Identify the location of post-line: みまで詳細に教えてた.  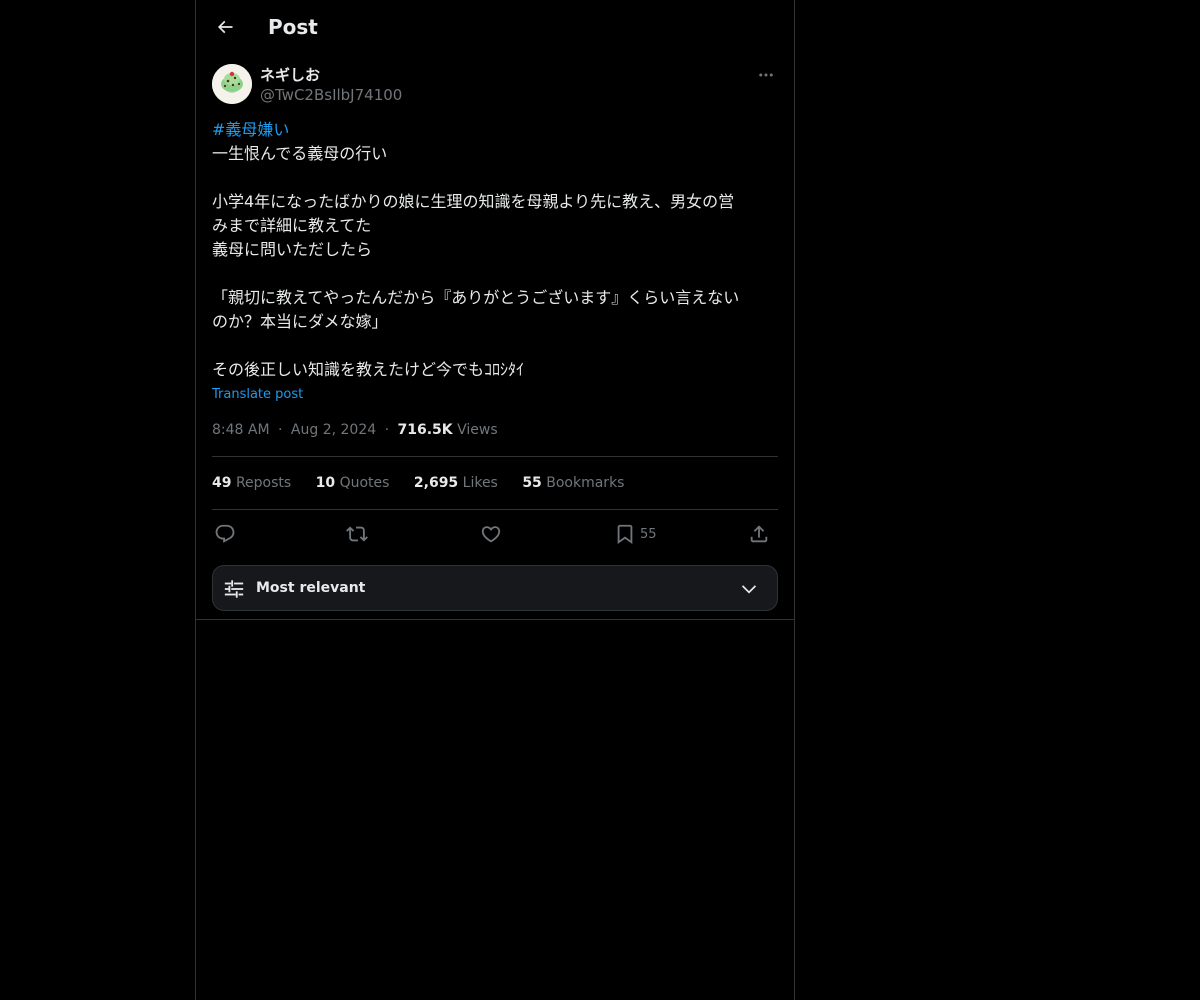
(292, 225).